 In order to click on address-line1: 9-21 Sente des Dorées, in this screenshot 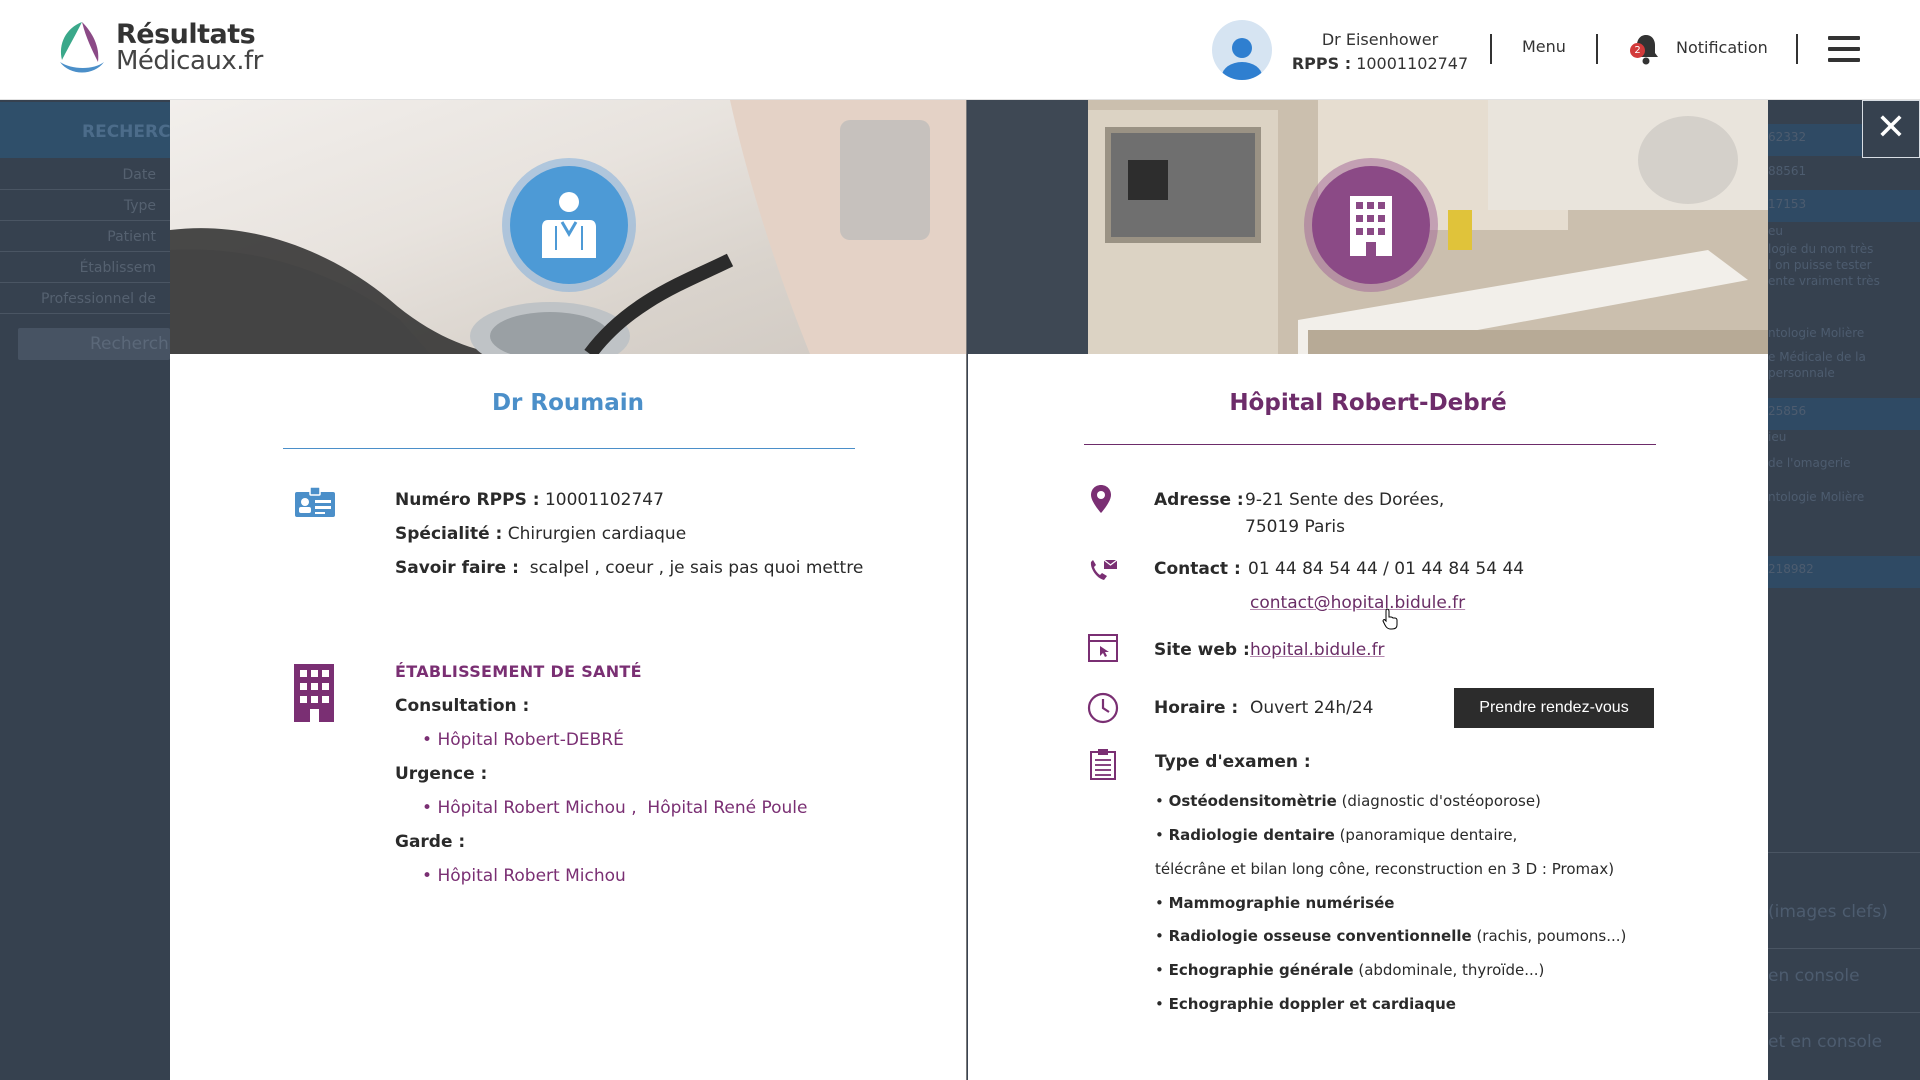, I will do `click(1345, 500)`.